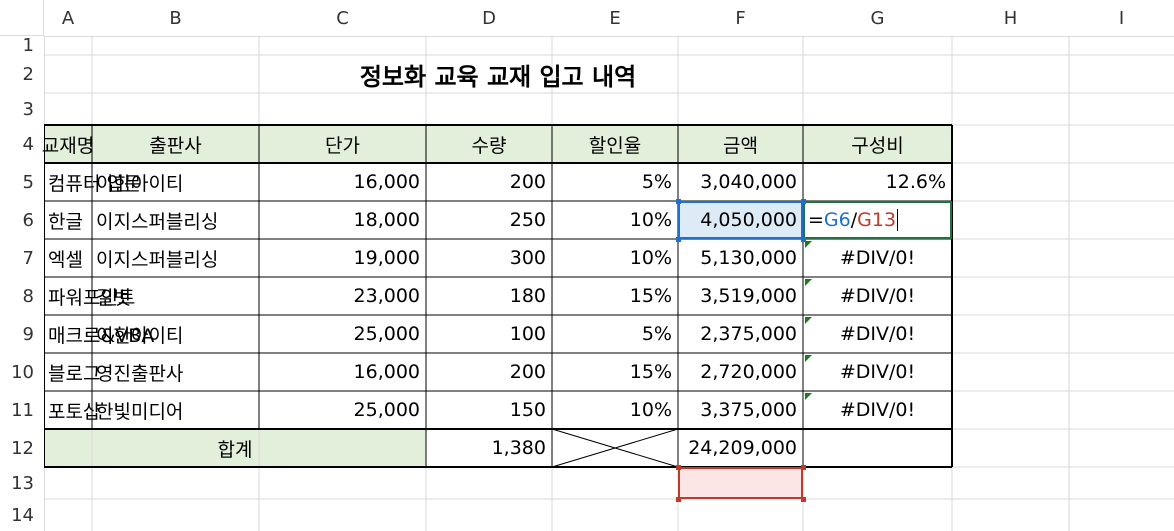  What do you see at coordinates (877, 182) in the screenshot?
I see `table-cell-ratio: 12.6%` at bounding box center [877, 182].